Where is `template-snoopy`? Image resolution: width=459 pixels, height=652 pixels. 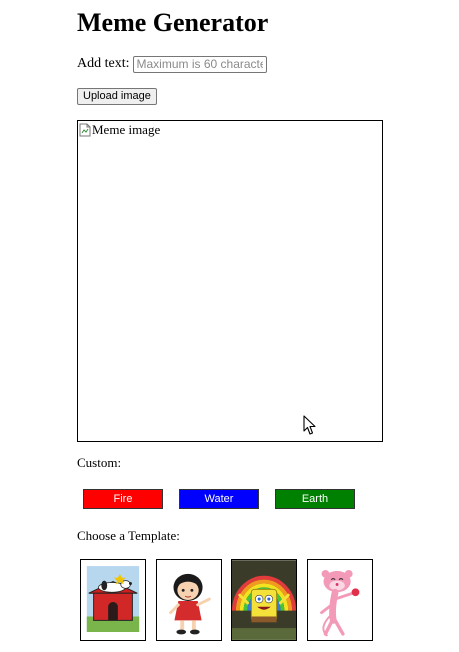
template-snoopy is located at coordinates (113, 600).